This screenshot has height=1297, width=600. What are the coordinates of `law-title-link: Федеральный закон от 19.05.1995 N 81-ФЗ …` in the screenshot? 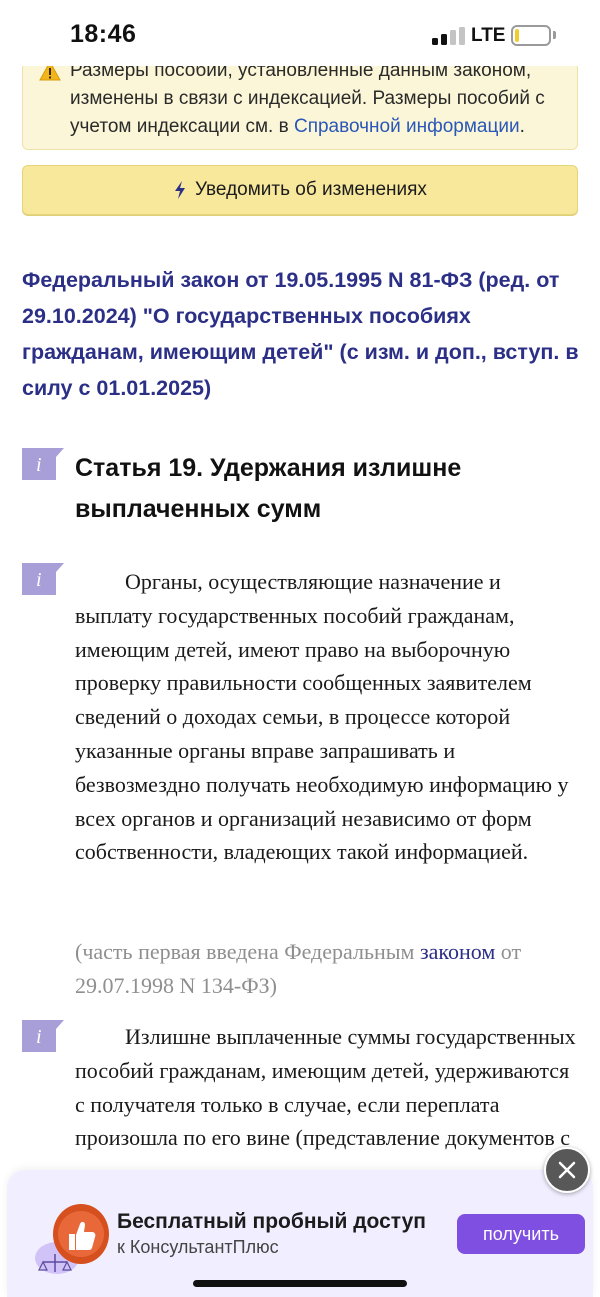 It's located at (302, 334).